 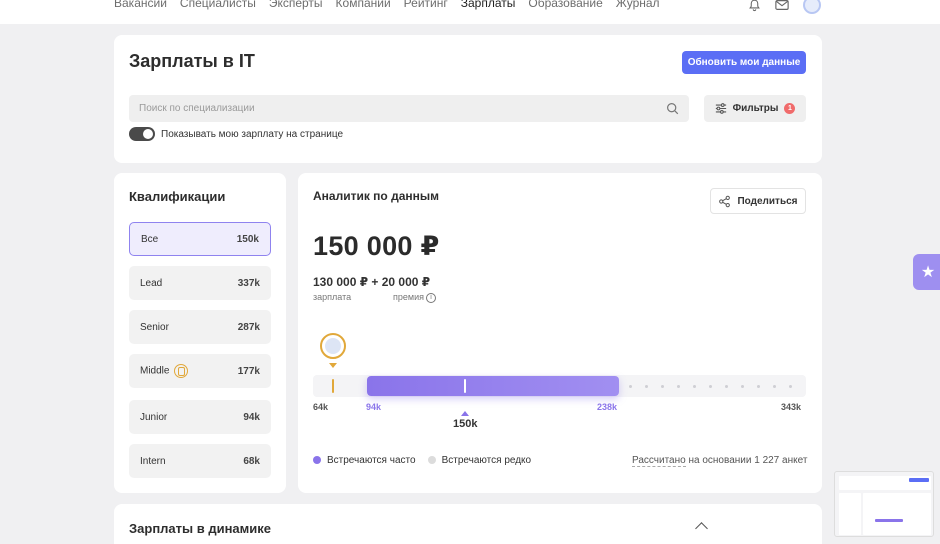 I want to click on qualification-label-wrap: Middle, so click(x=164, y=371).